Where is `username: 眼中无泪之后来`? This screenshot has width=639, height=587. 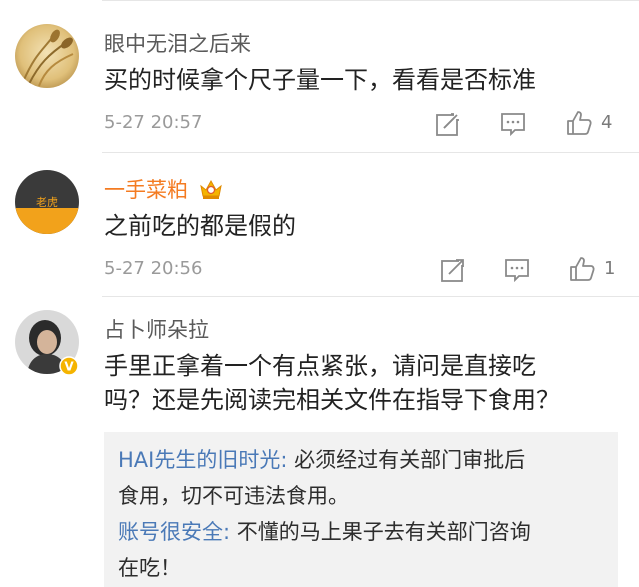
username: 眼中无泪之后来 is located at coordinates (177, 43).